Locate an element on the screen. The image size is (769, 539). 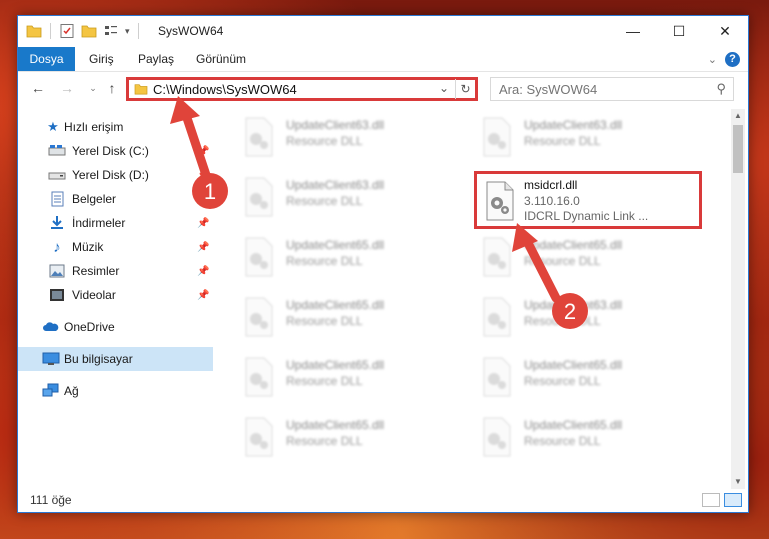
view-switcher is located at coordinates (722, 500).